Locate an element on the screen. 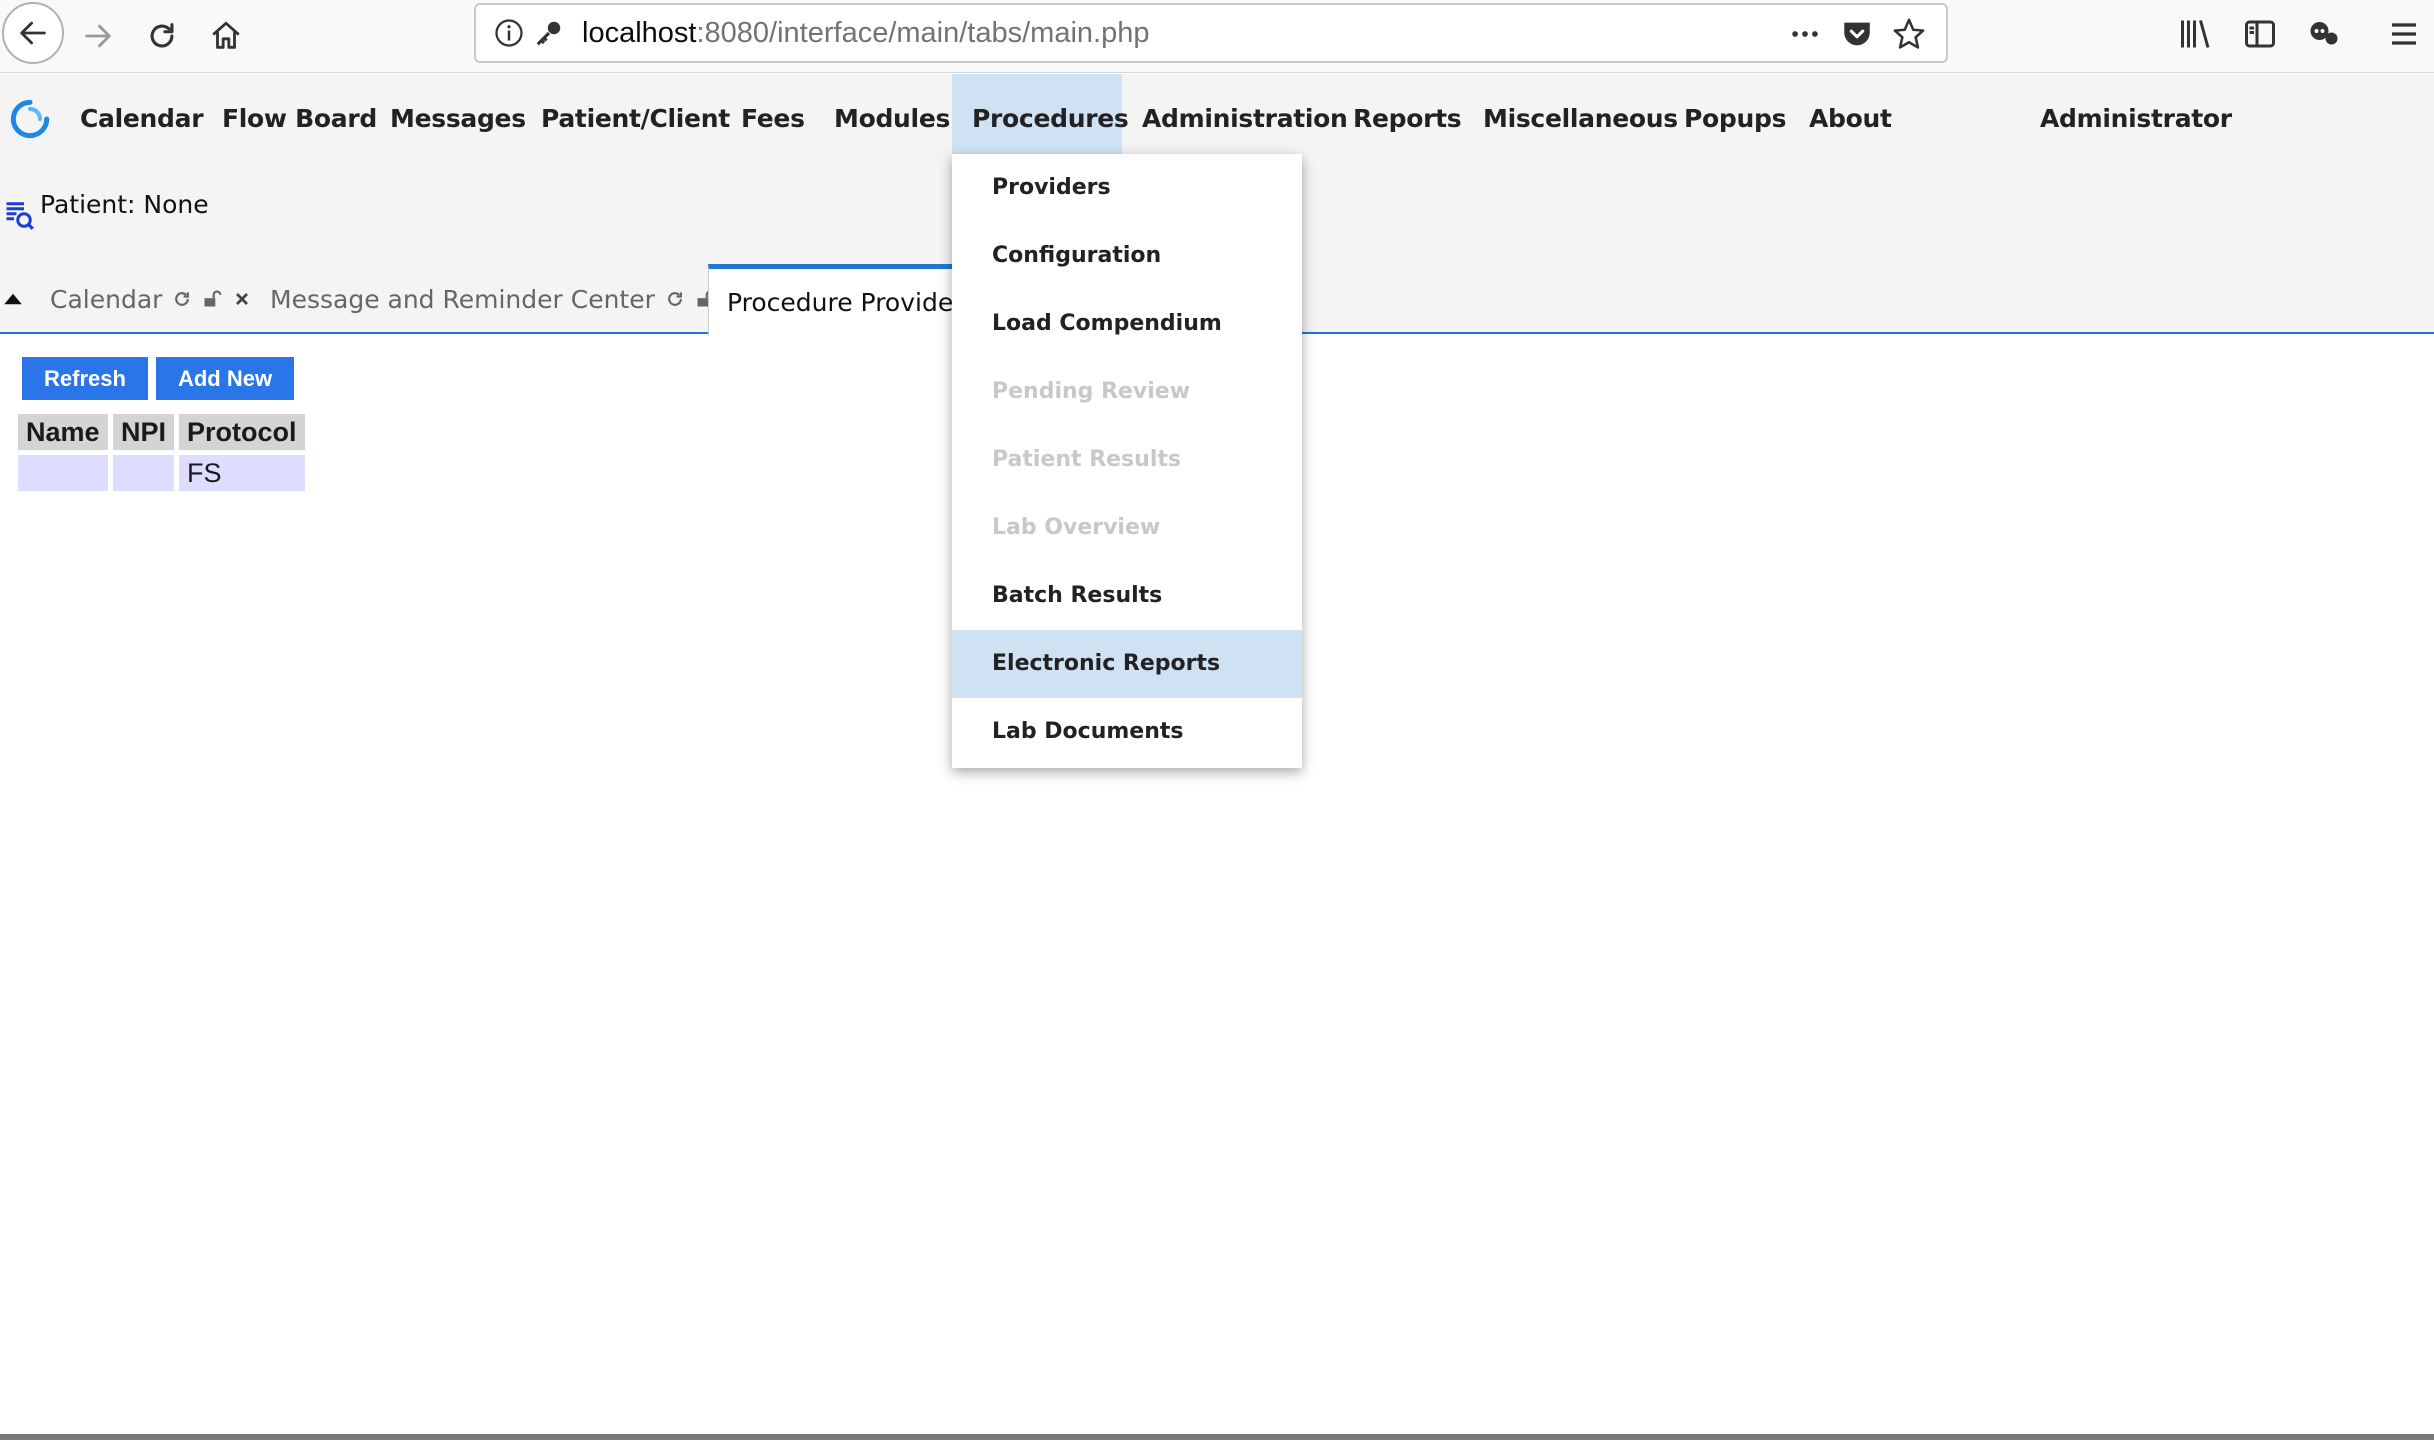  reload-button is located at coordinates (162, 36).